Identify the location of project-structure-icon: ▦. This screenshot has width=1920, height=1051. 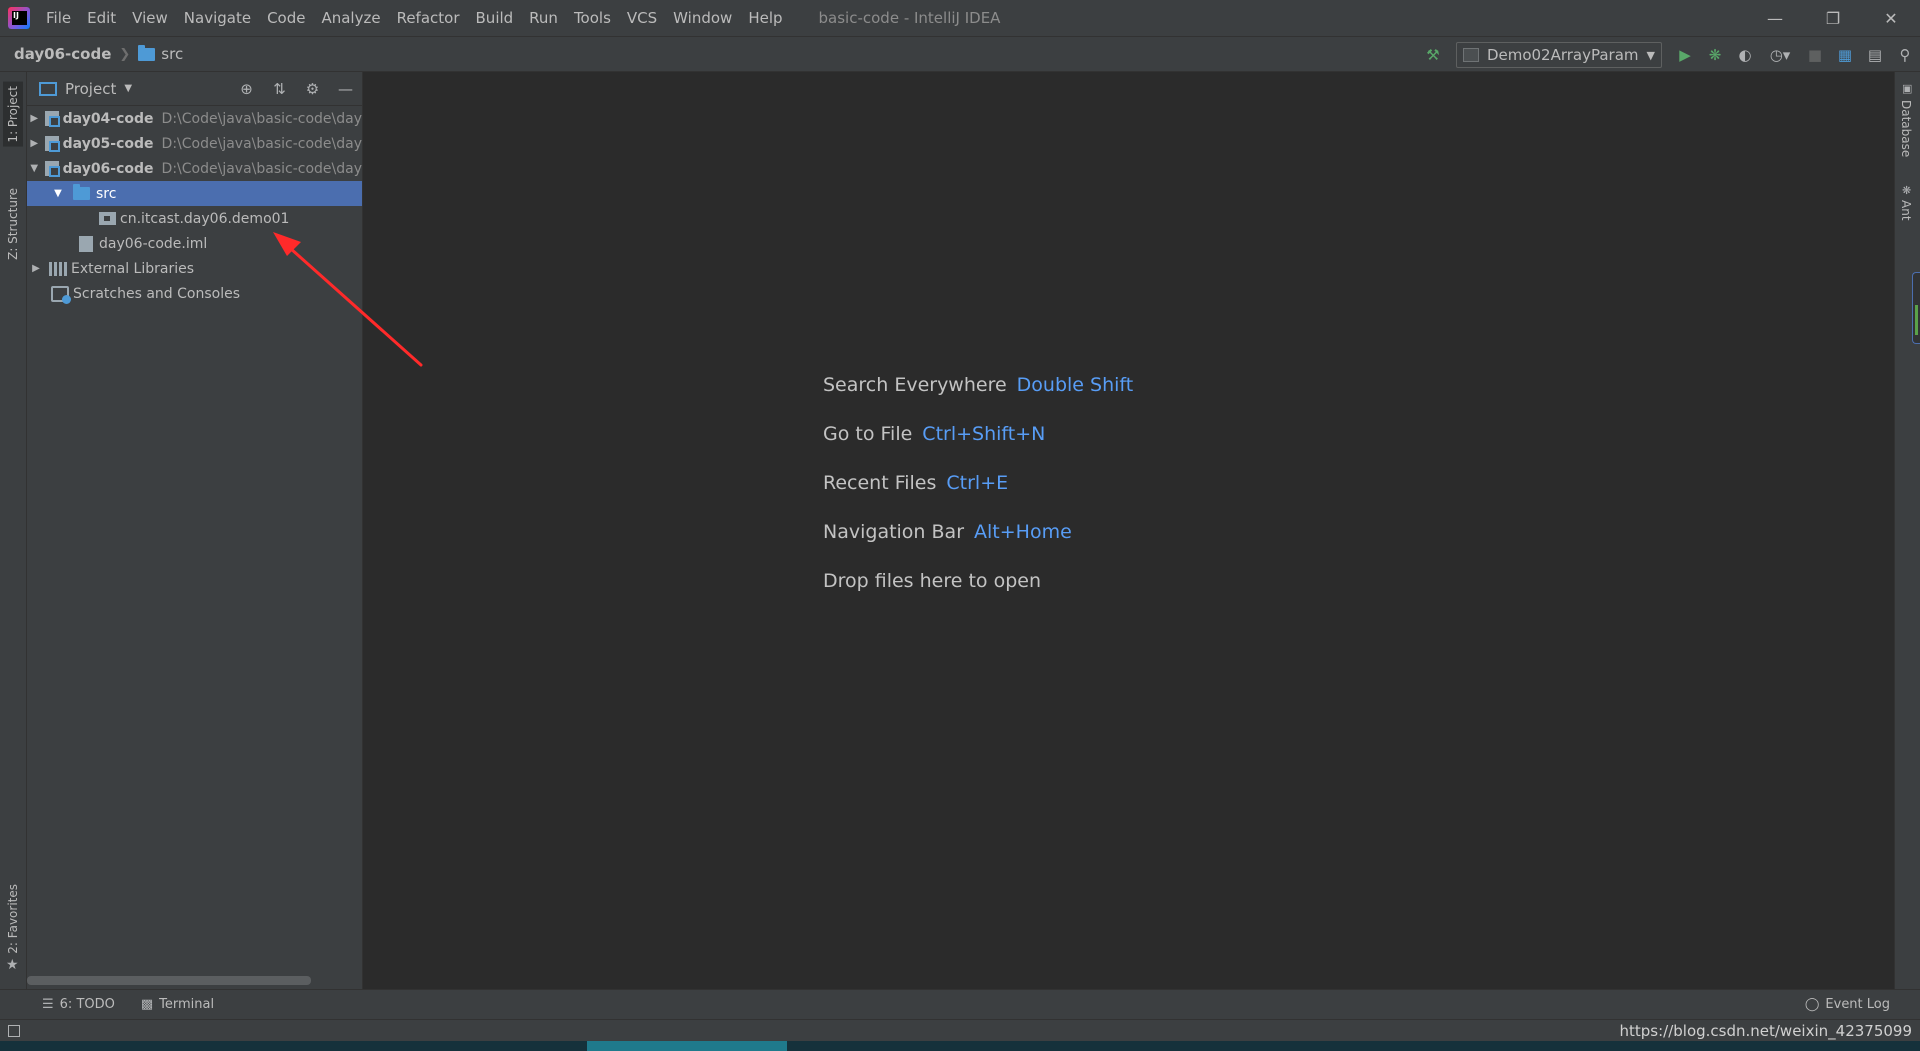
(1845, 55).